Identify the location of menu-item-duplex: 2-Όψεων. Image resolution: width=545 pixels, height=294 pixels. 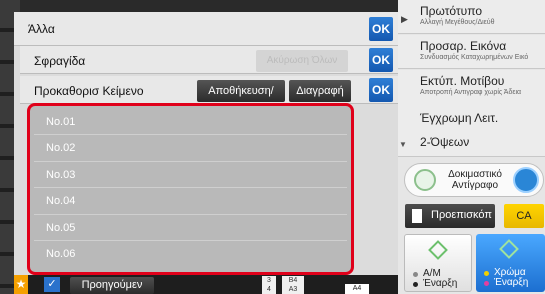
(471, 142).